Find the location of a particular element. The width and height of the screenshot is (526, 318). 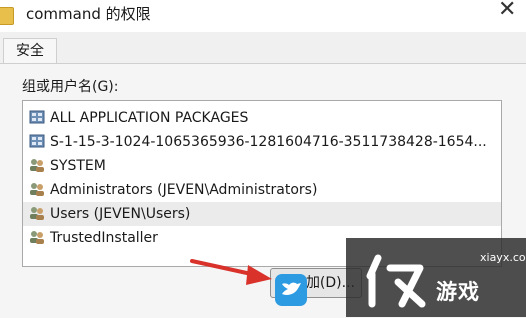

red-arrow-icon is located at coordinates (231, 272).